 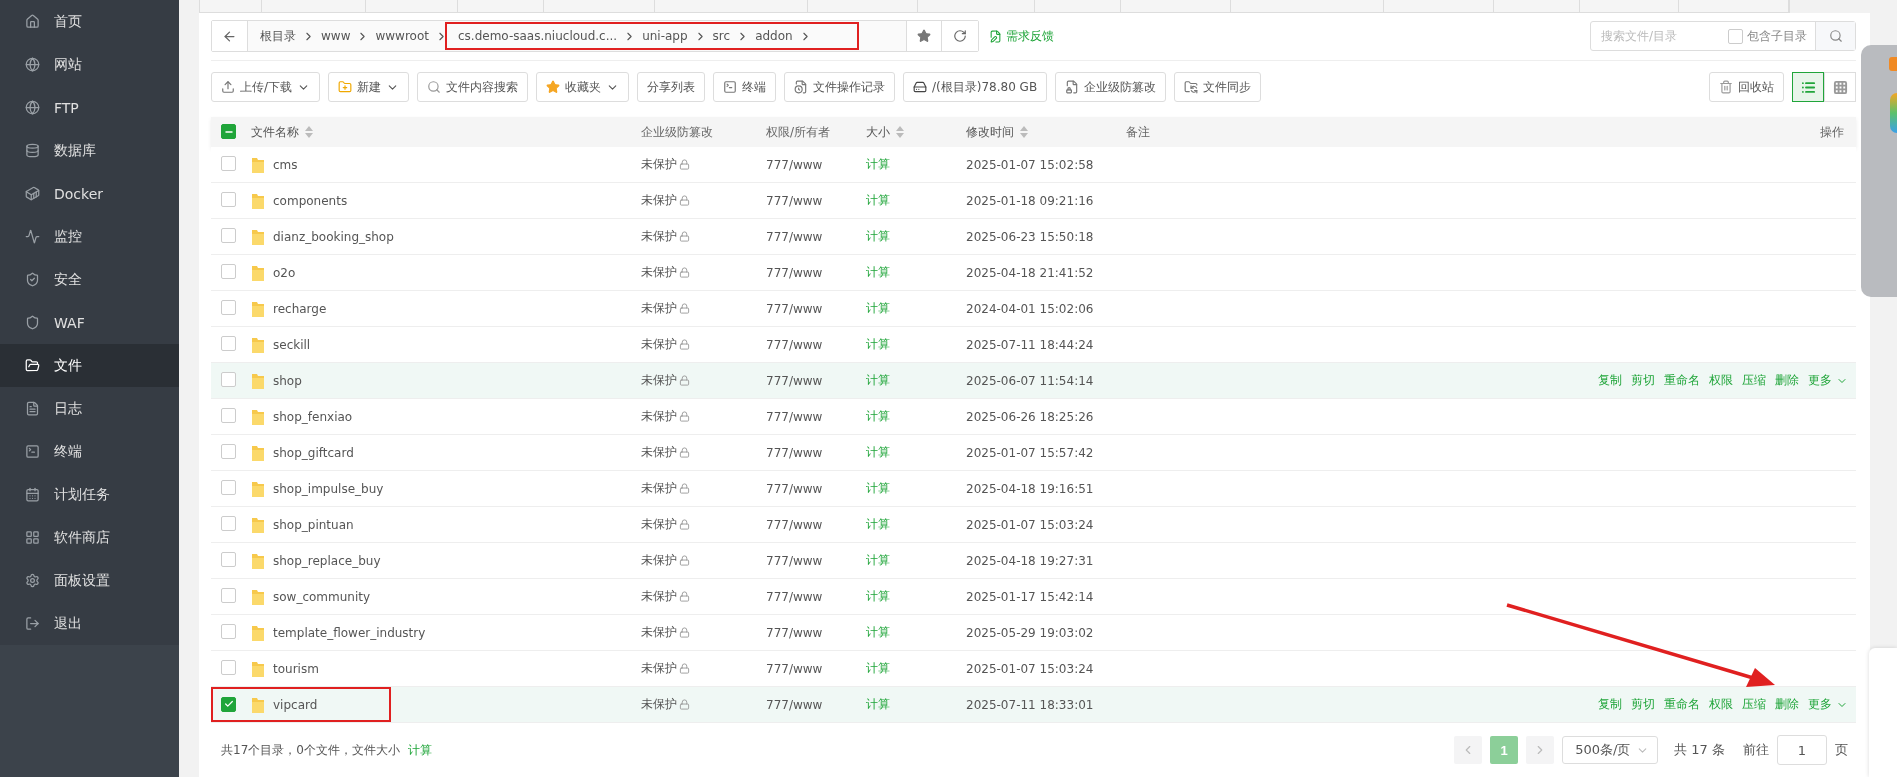 What do you see at coordinates (665, 36) in the screenshot?
I see `path-segment: uni-app` at bounding box center [665, 36].